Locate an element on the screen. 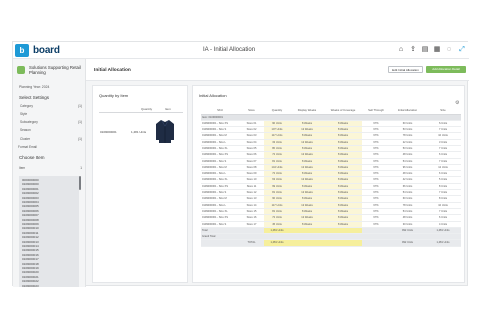  list-item: 0109000015 is located at coordinates (30, 250).